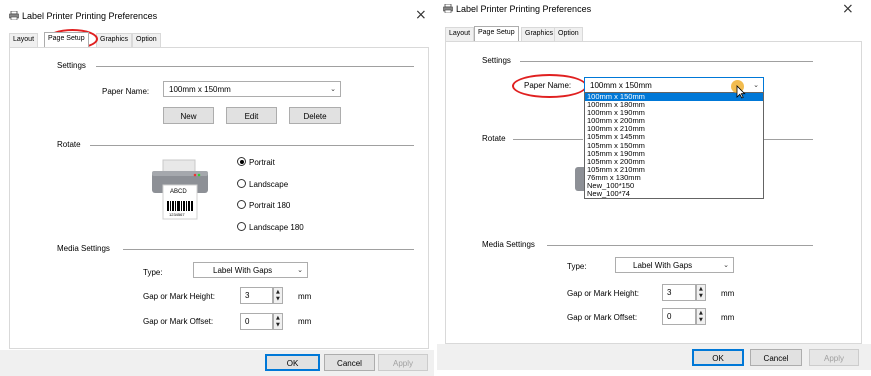  Describe the element at coordinates (263, 205) in the screenshot. I see `radio-portrait-180: Portrait 180` at that location.